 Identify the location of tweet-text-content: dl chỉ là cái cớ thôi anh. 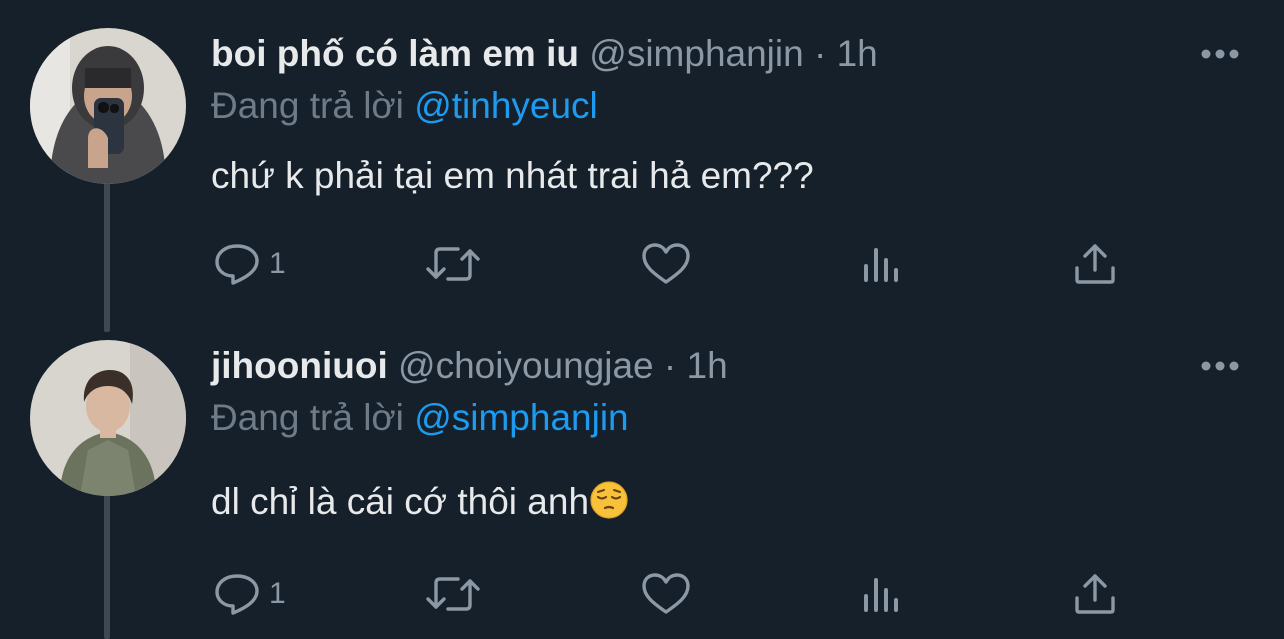
(400, 501).